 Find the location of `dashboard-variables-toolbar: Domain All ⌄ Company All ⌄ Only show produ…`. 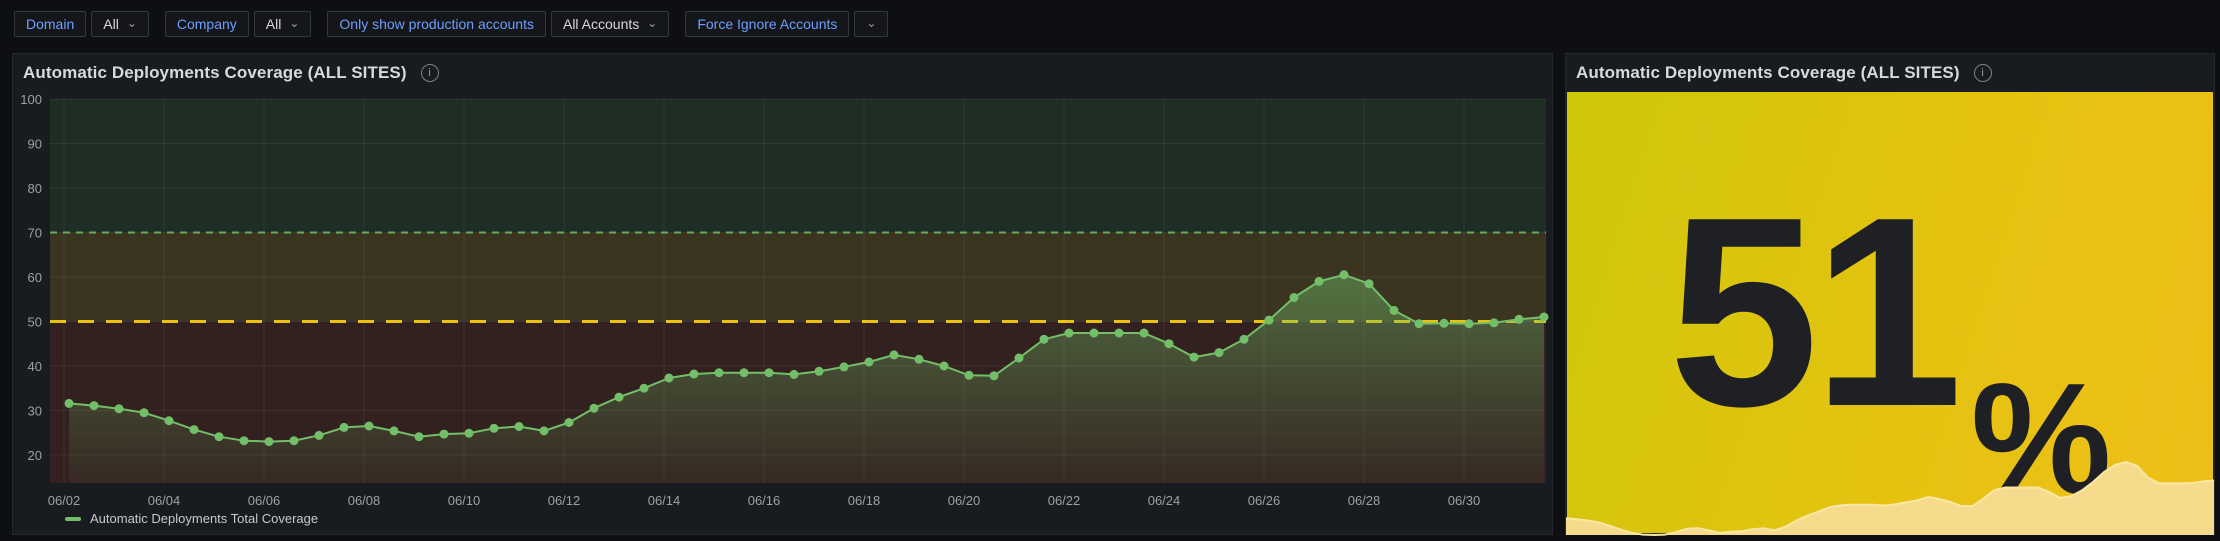

dashboard-variables-toolbar: Domain All ⌄ Company All ⌄ Only show produ… is located at coordinates (459, 24).